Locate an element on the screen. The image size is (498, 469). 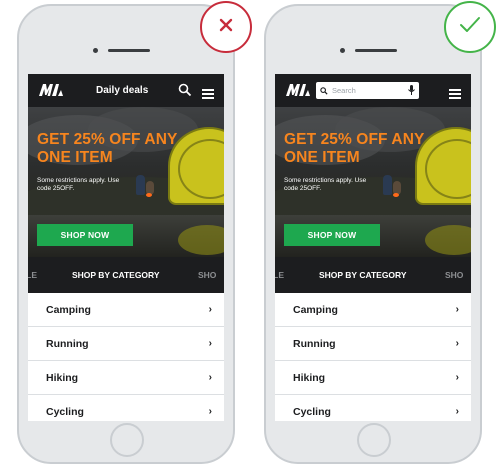
daily-deals-link: Daily deals is located at coordinates (122, 90).